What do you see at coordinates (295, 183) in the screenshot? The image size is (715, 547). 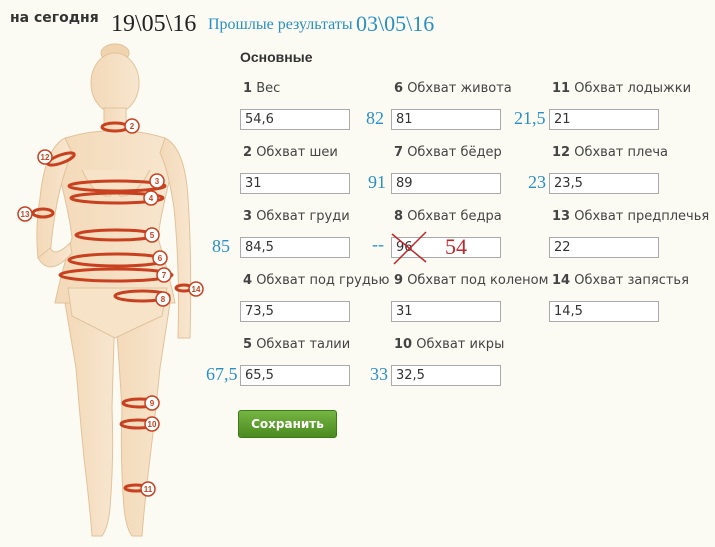 I see `neck-input` at bounding box center [295, 183].